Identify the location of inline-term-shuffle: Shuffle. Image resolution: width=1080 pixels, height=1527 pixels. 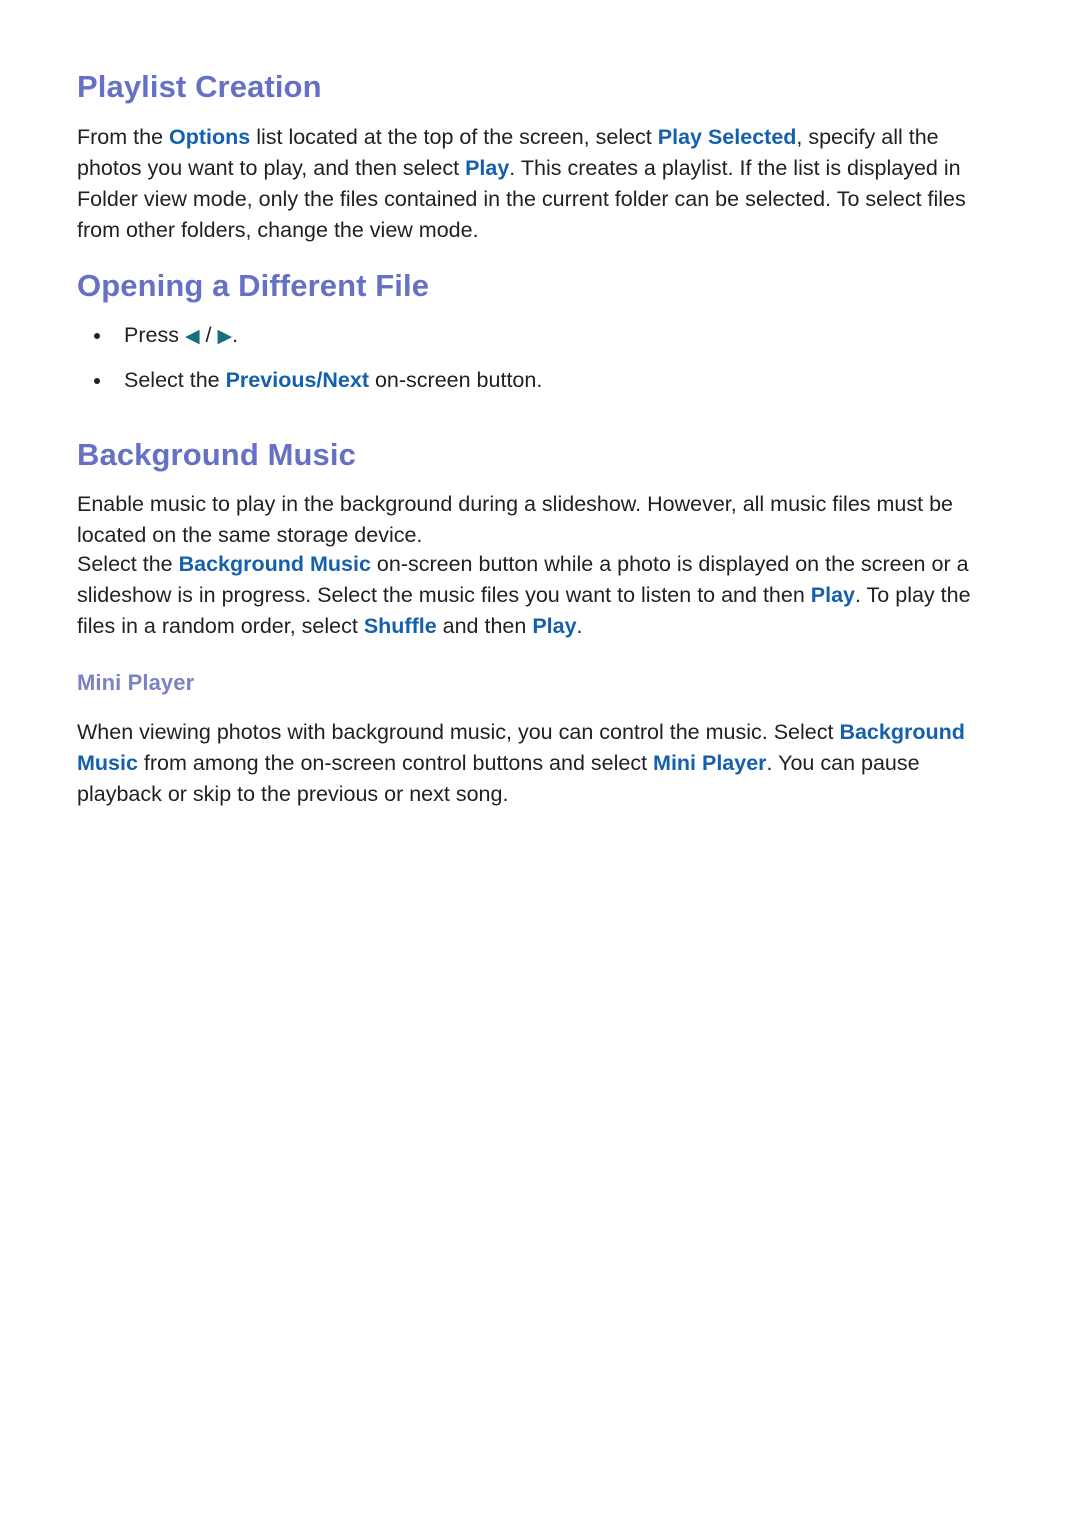
(400, 626).